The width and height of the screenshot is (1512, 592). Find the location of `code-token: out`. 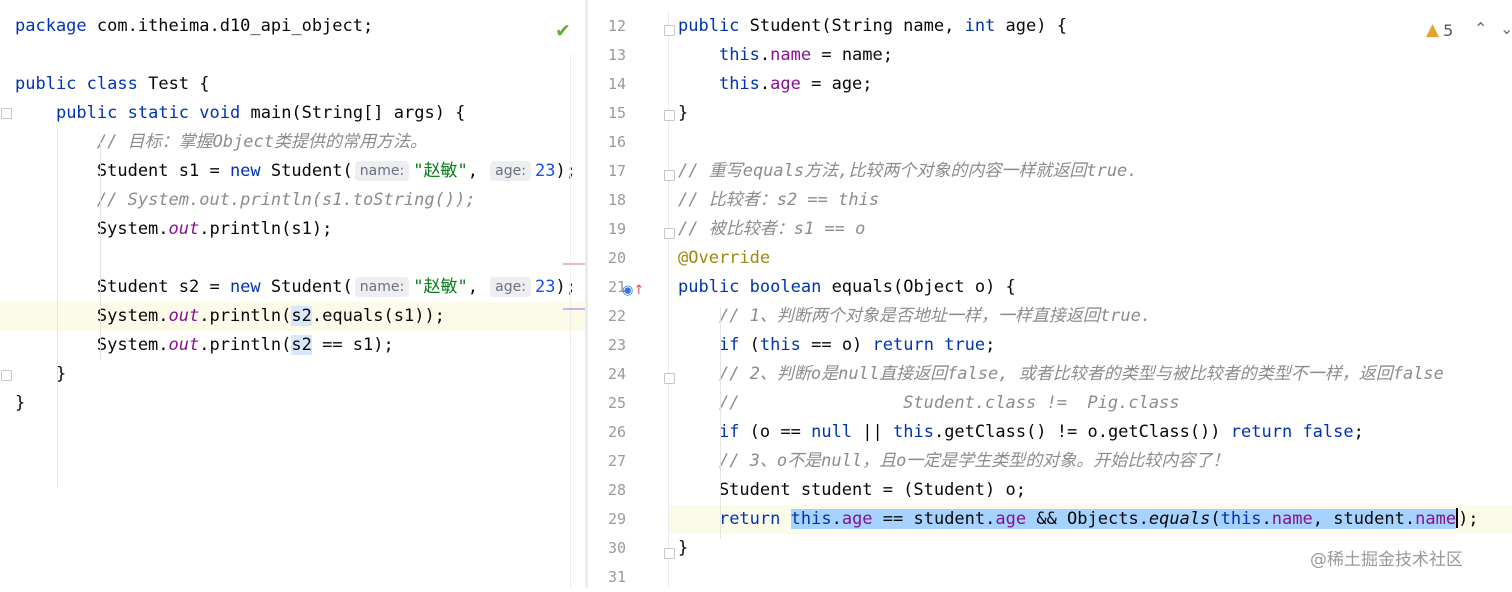

code-token: out is located at coordinates (184, 316).